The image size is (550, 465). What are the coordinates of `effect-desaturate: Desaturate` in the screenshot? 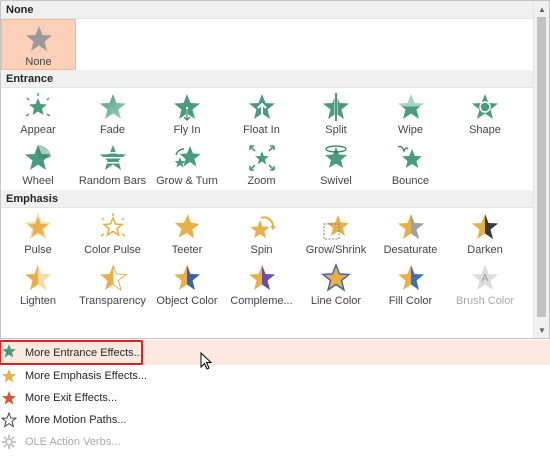 It's located at (410, 233).